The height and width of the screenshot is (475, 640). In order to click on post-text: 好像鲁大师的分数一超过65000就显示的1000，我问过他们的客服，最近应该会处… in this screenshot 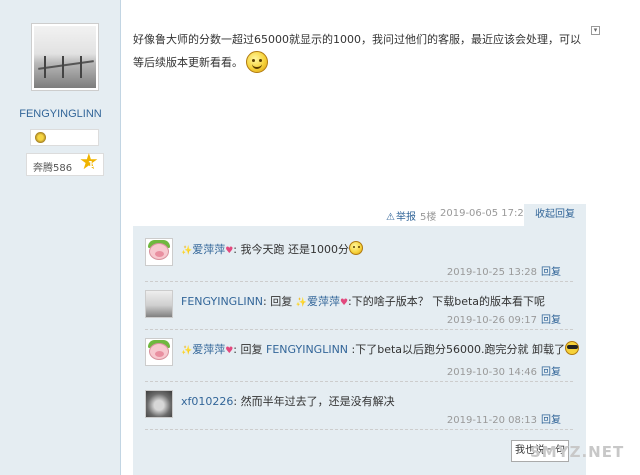, I will do `click(357, 51)`.